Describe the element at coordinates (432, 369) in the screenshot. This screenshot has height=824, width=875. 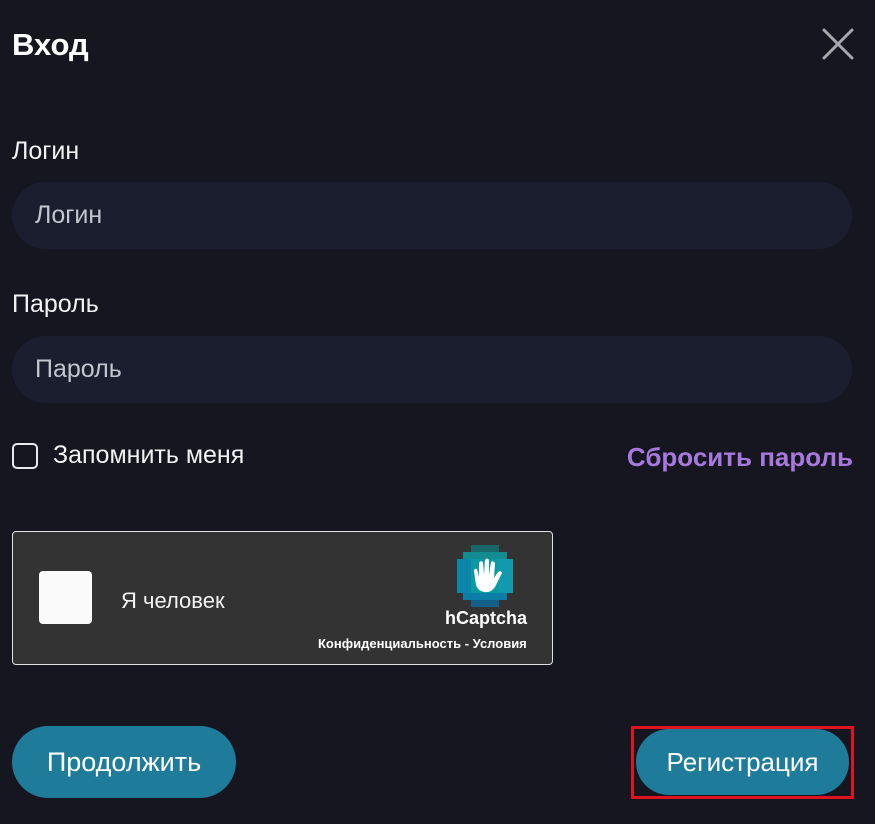
I see `password-input` at that location.